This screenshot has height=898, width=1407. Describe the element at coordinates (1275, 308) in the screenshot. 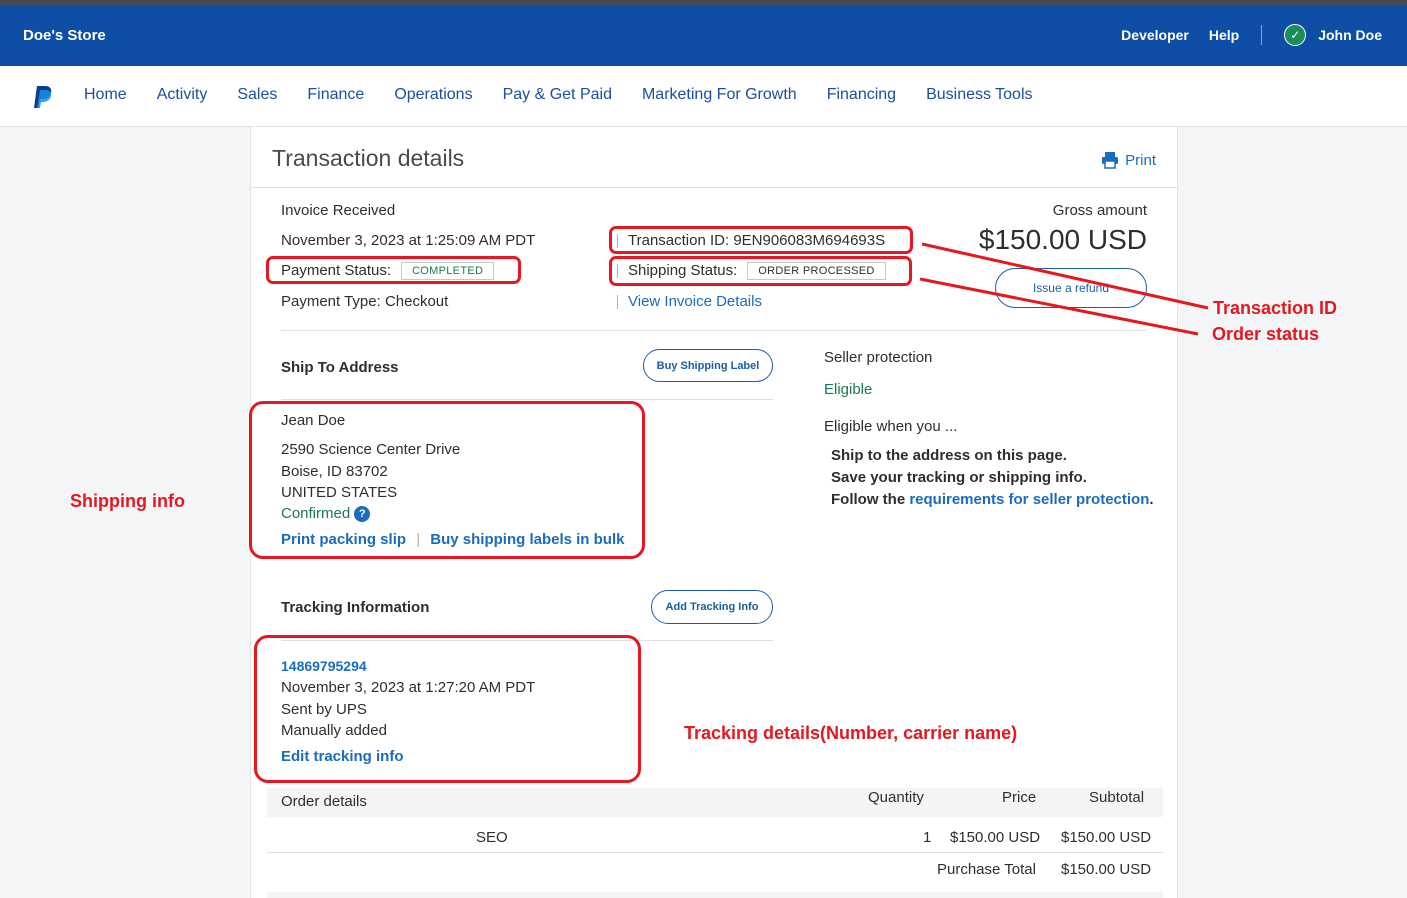

I see `annotation-transaction-id: Transaction ID` at that location.